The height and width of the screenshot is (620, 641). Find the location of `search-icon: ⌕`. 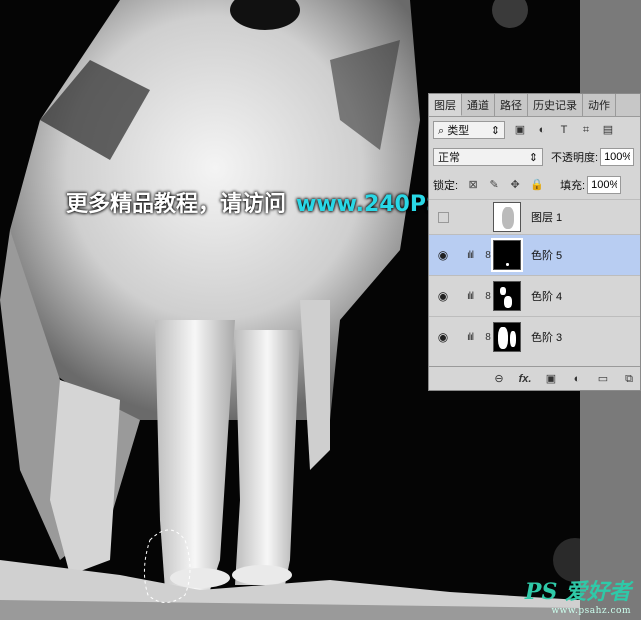

search-icon: ⌕ is located at coordinates (441, 131).